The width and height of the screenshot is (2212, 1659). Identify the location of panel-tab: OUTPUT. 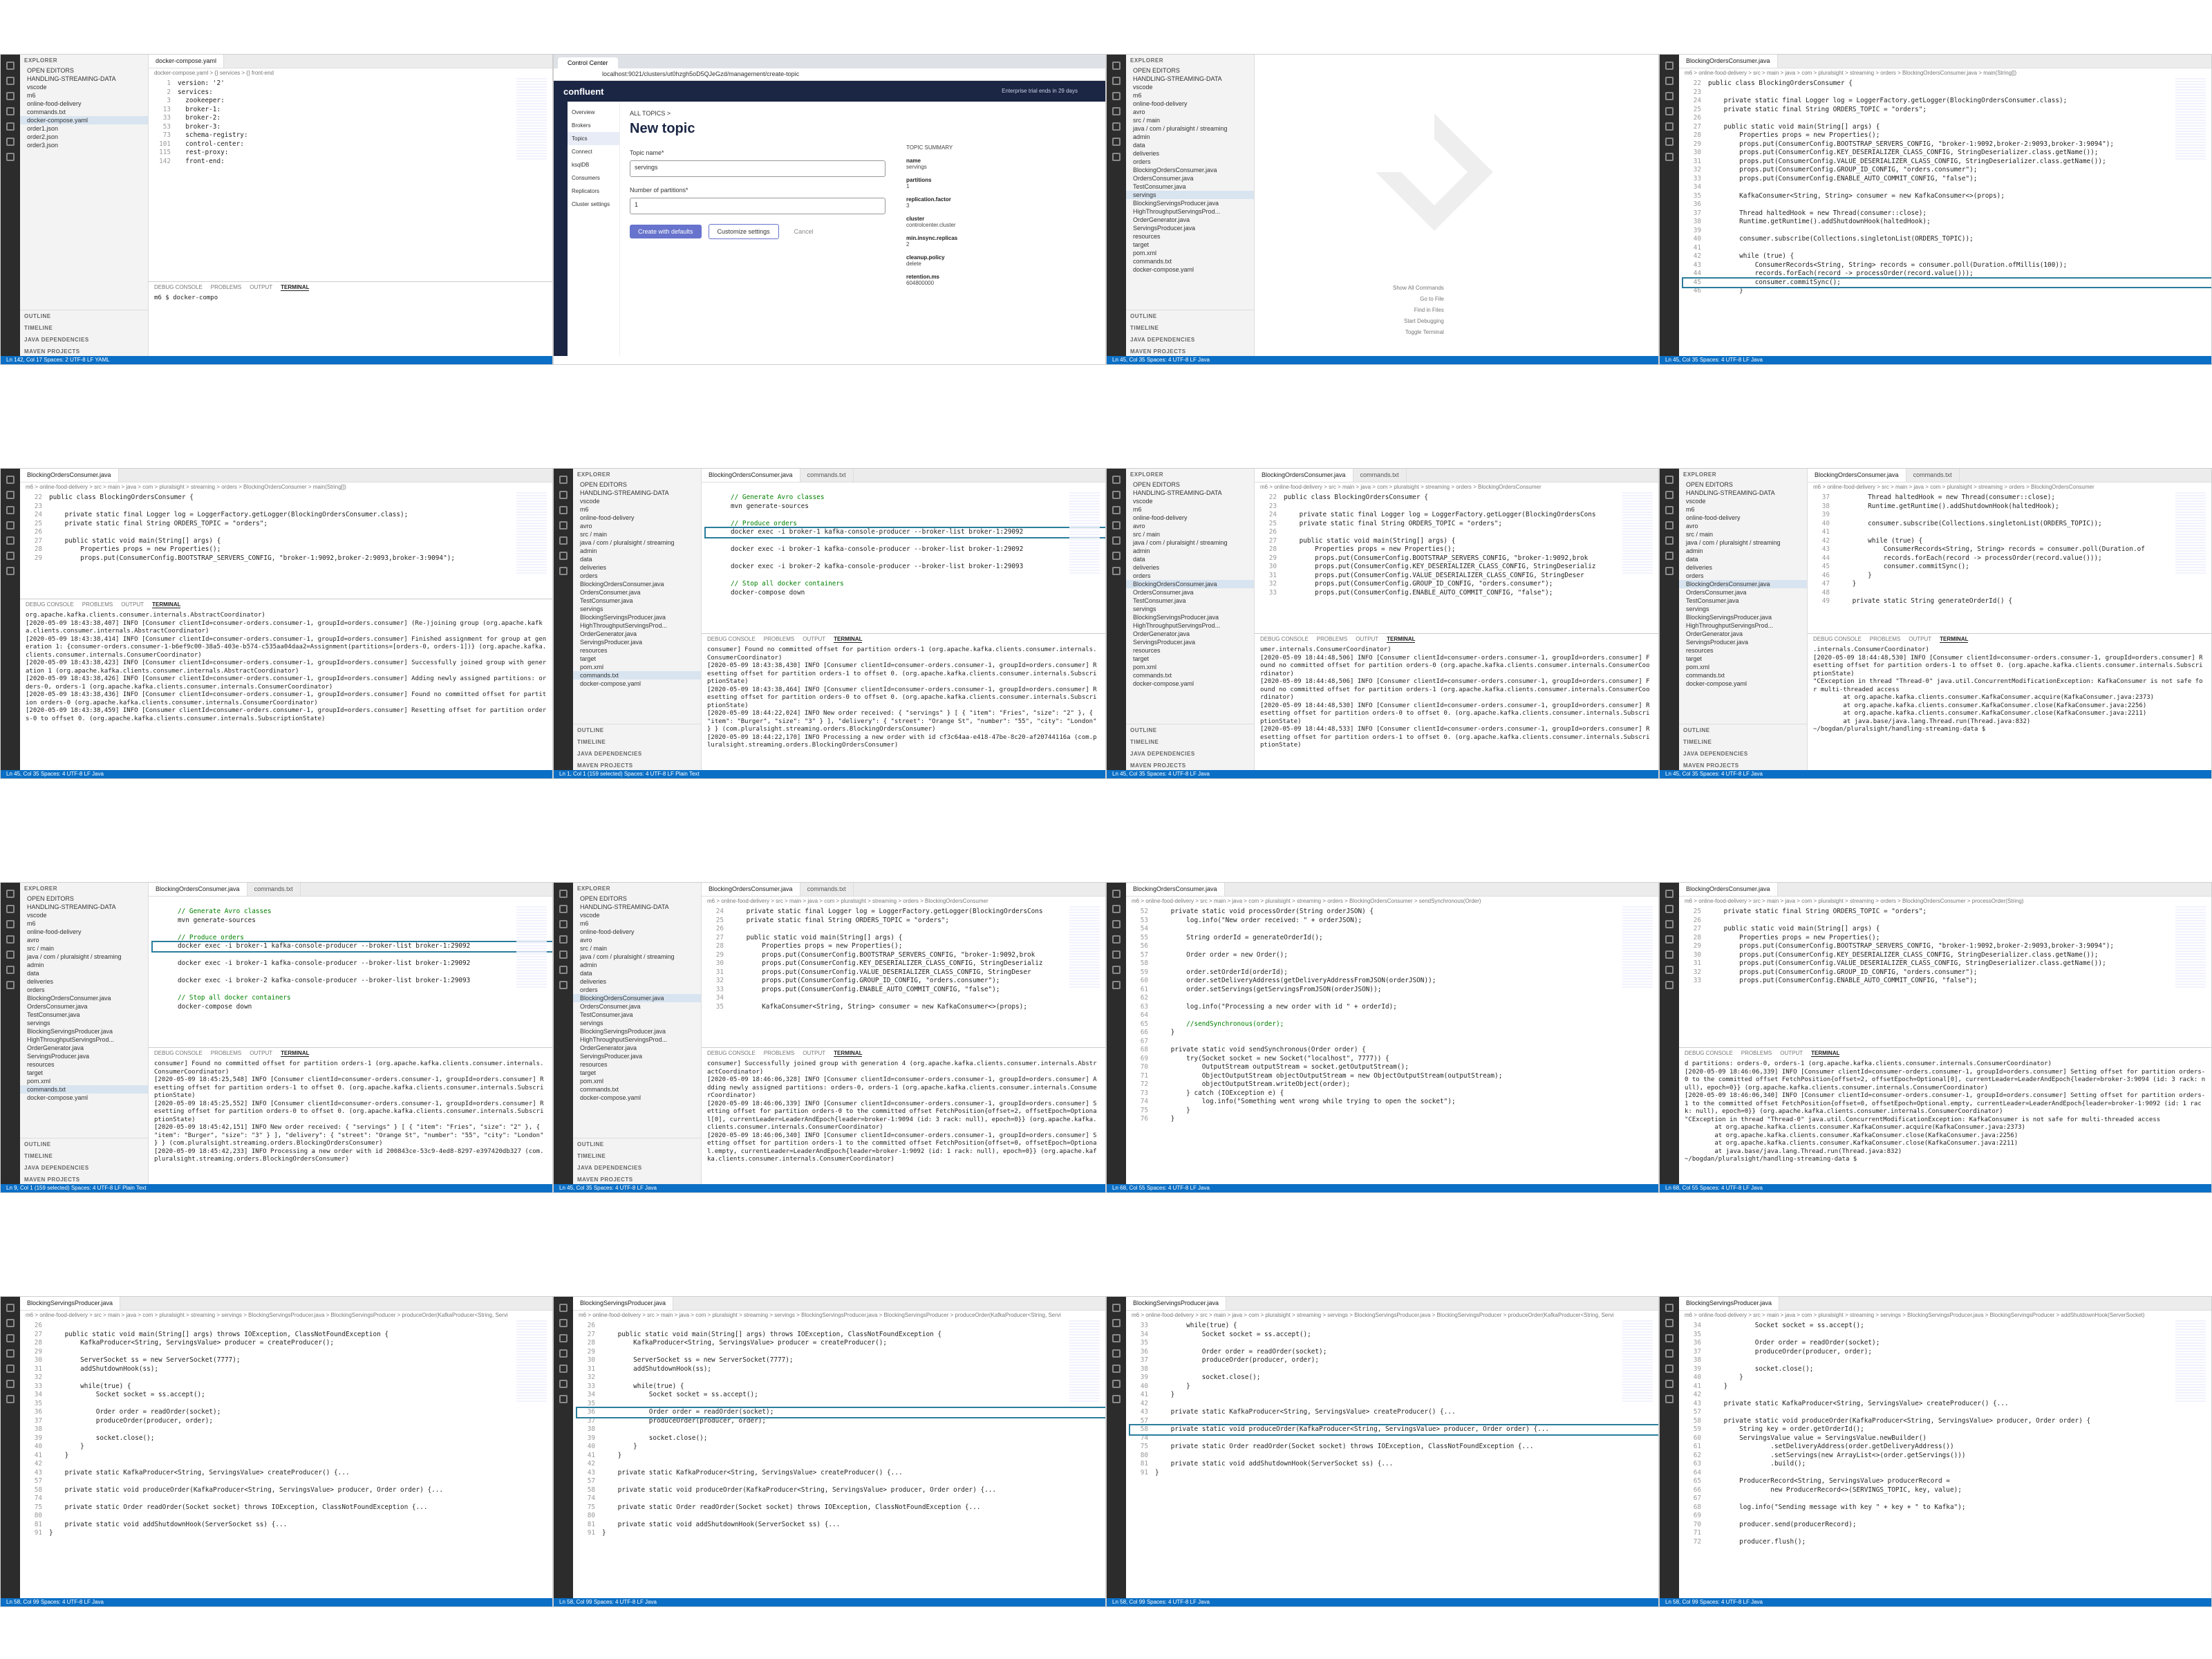
(261, 287).